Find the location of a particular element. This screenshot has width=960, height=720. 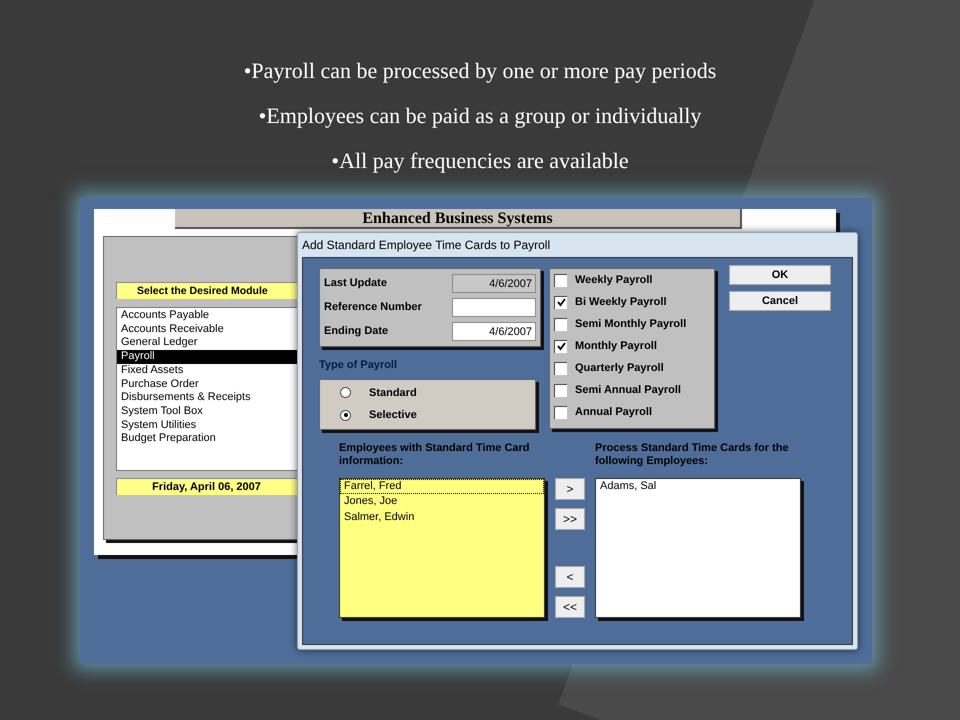

radio-label: Selective is located at coordinates (393, 415).